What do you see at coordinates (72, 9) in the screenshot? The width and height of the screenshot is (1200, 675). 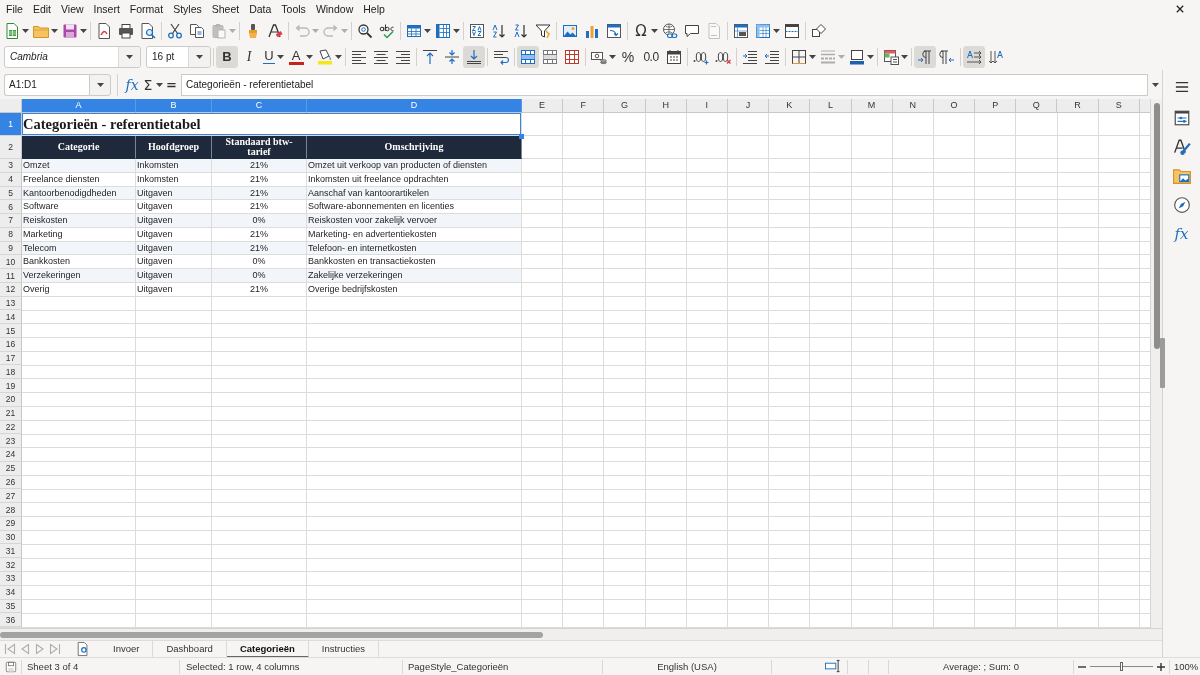 I see `menu-item: View` at bounding box center [72, 9].